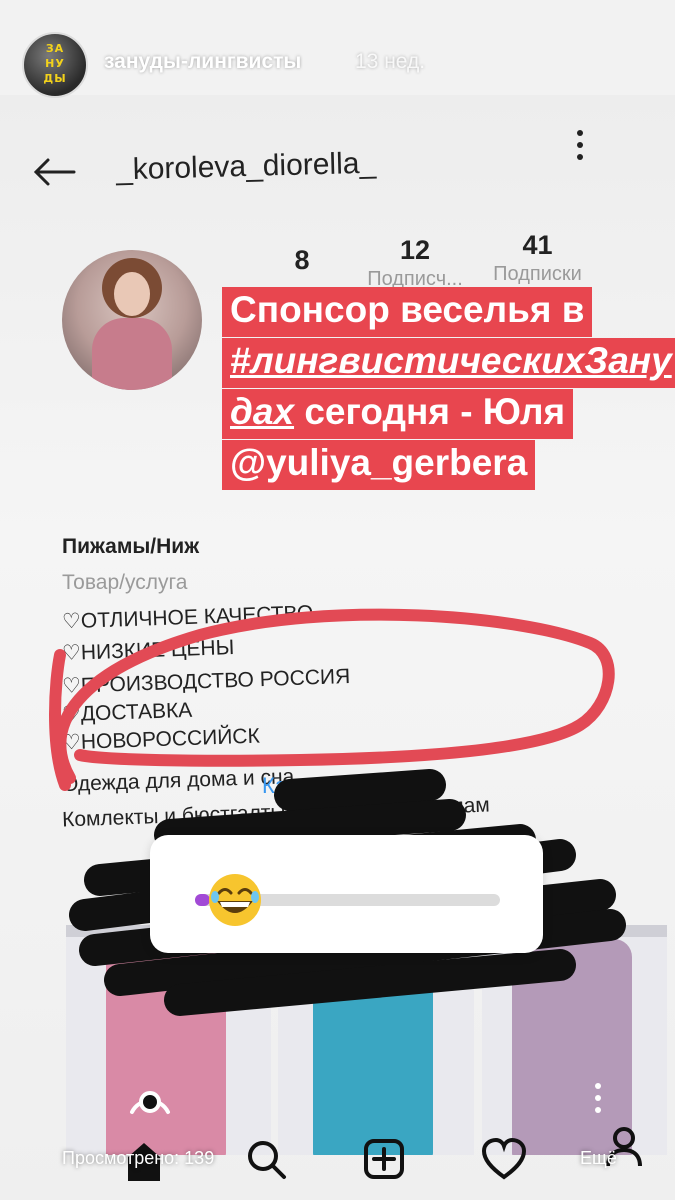 Image resolution: width=675 pixels, height=1200 pixels. I want to click on profile-avatar, so click(132, 320).